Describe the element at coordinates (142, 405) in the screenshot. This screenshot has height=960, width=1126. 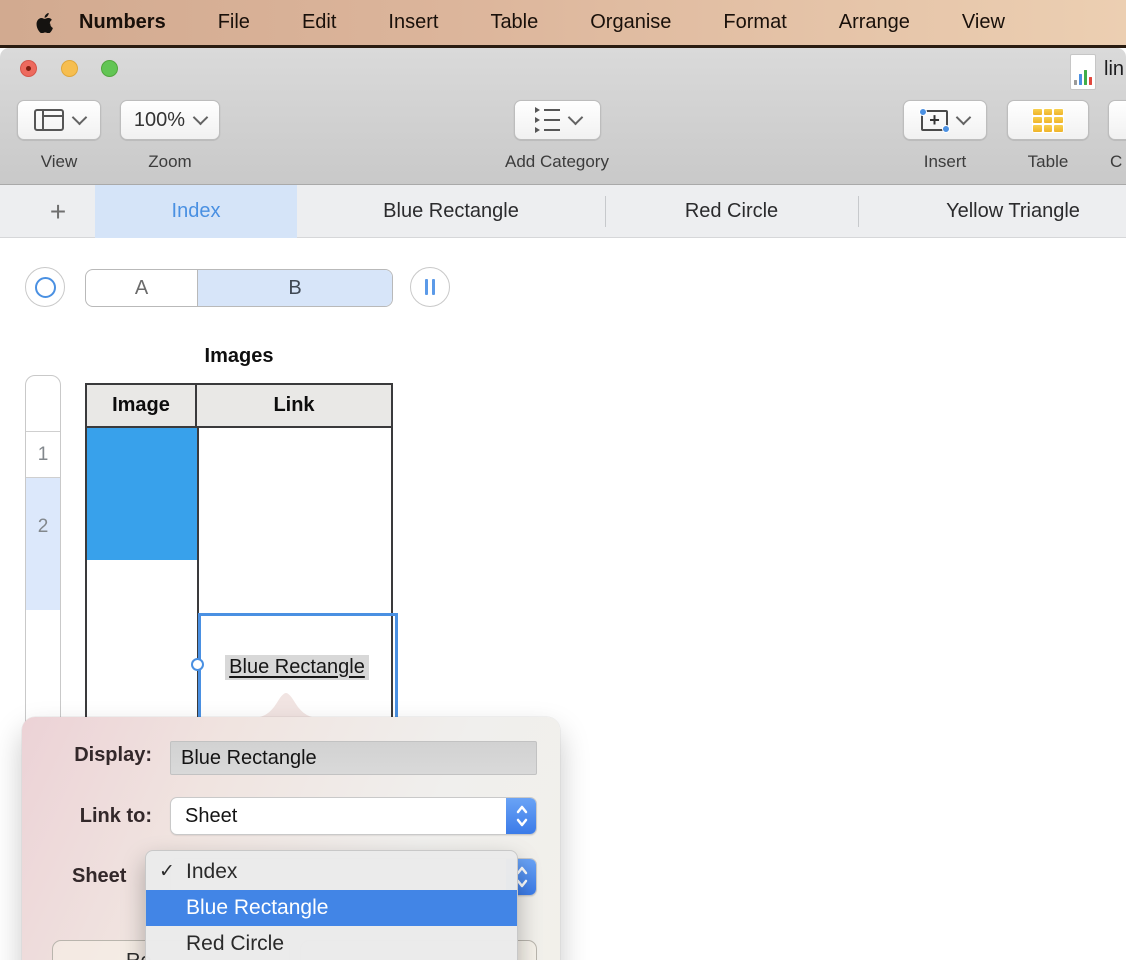
I see `header-cell-image: Image` at that location.